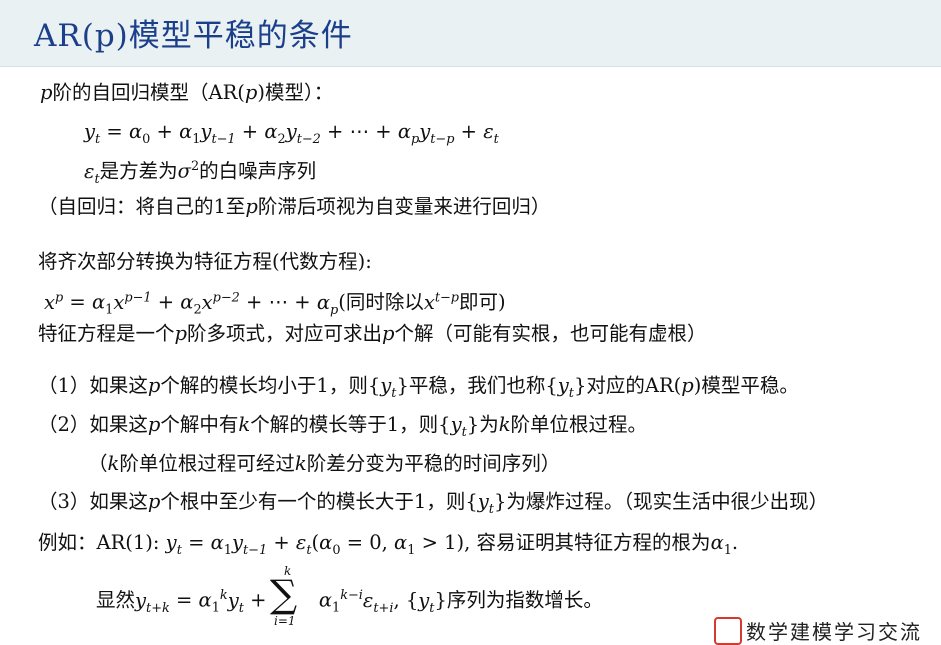 The width and height of the screenshot is (941, 645). Describe the element at coordinates (199, 424) in the screenshot. I see `c2b: 个解中有` at that location.